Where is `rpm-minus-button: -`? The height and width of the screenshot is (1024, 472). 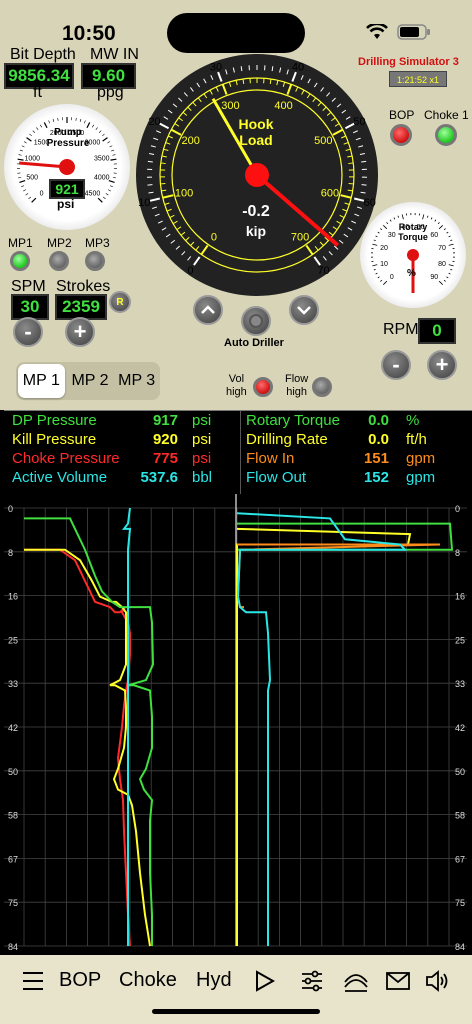
rpm-minus-button: - is located at coordinates (396, 365).